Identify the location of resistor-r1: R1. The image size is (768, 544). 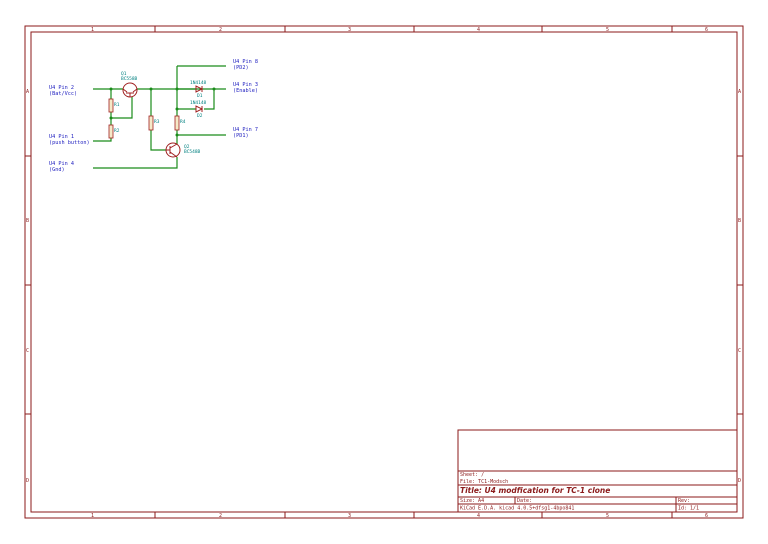
(114, 105).